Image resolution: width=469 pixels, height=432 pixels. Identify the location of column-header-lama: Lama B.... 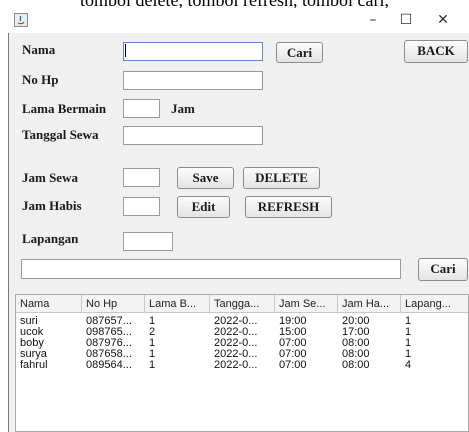
(177, 304).